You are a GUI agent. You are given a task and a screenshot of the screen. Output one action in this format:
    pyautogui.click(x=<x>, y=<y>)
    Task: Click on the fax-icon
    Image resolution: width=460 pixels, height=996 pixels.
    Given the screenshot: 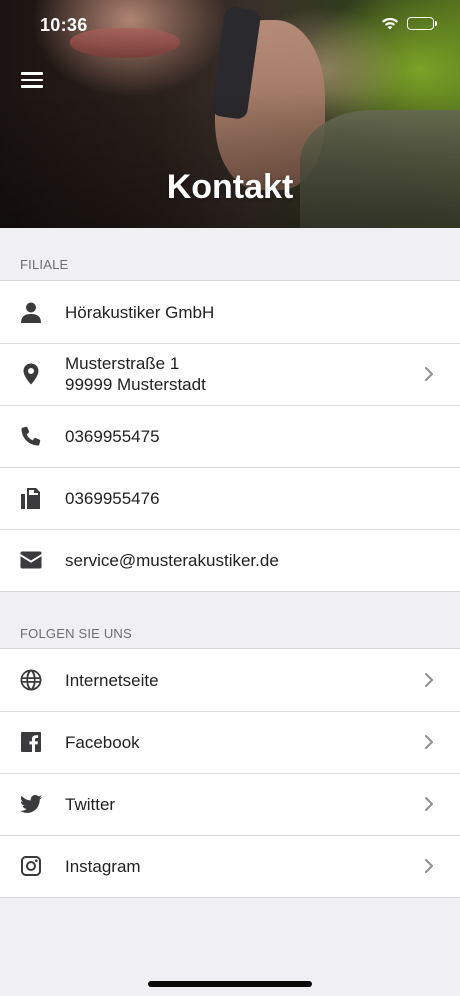 What is the action you would take?
    pyautogui.click(x=31, y=498)
    